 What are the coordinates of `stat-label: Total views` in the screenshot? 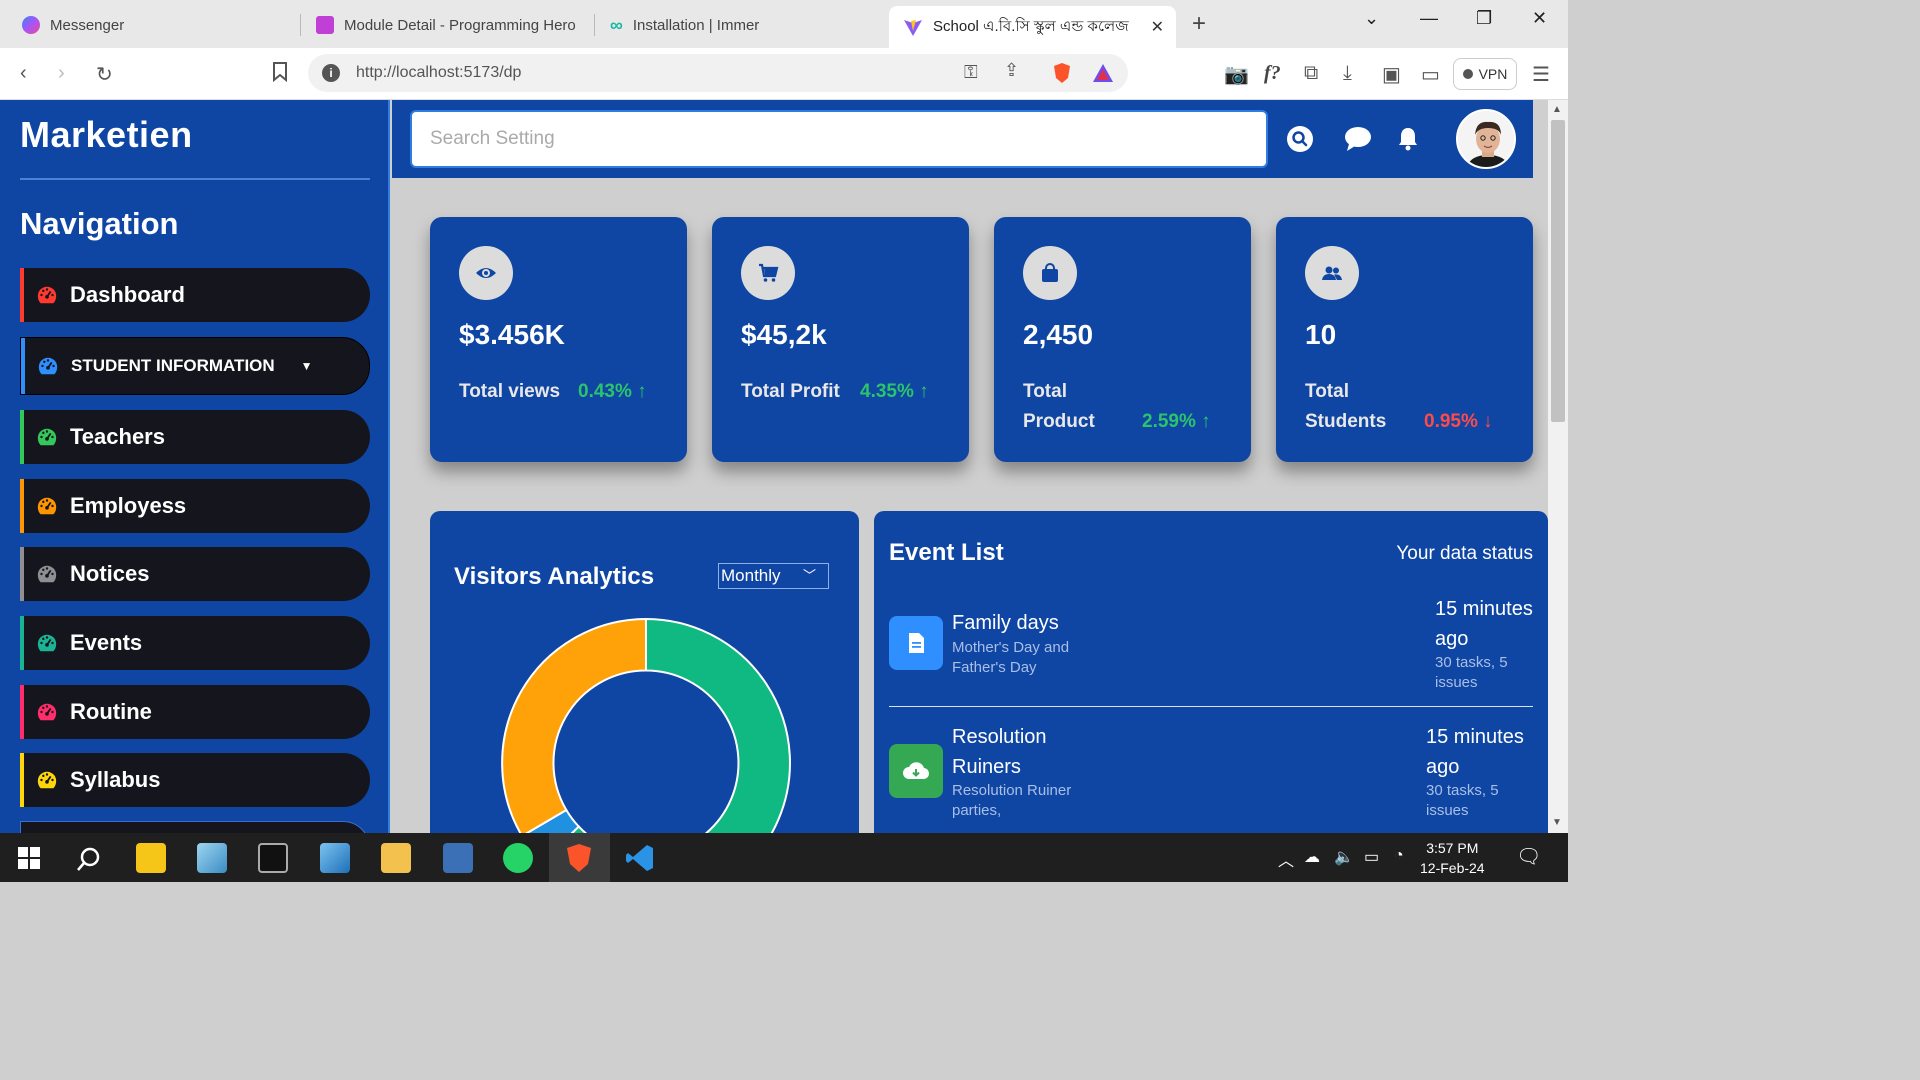 It's located at (510, 391).